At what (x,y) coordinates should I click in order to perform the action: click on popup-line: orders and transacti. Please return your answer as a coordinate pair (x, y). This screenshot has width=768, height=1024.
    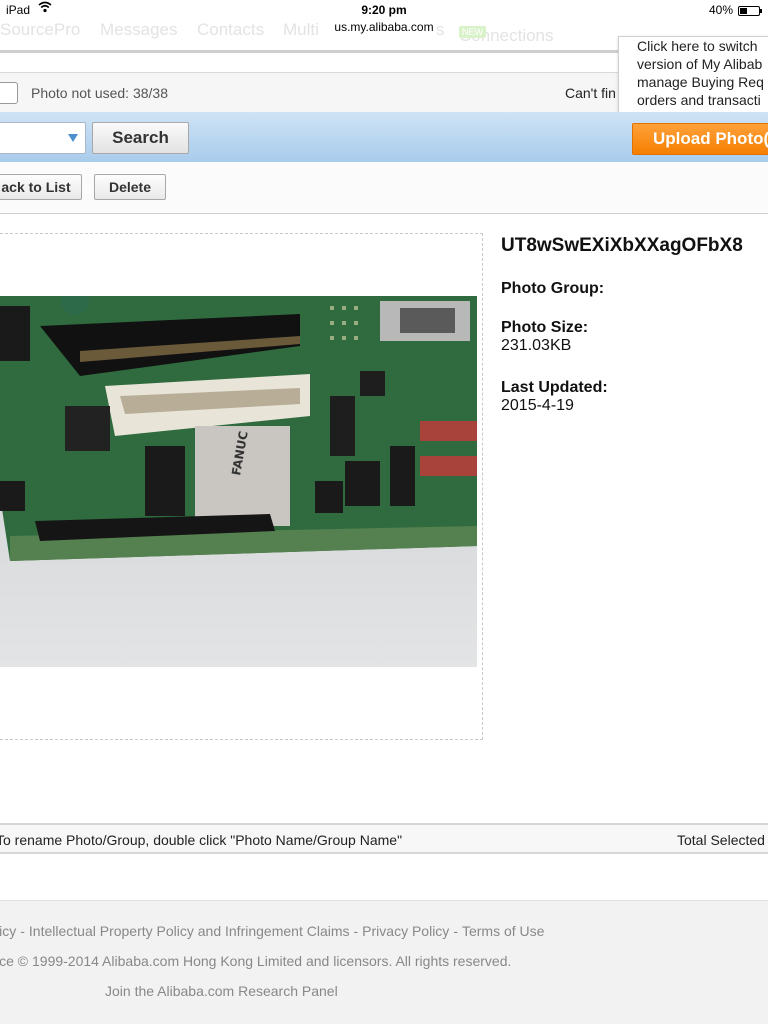
    Looking at the image, I should click on (699, 100).